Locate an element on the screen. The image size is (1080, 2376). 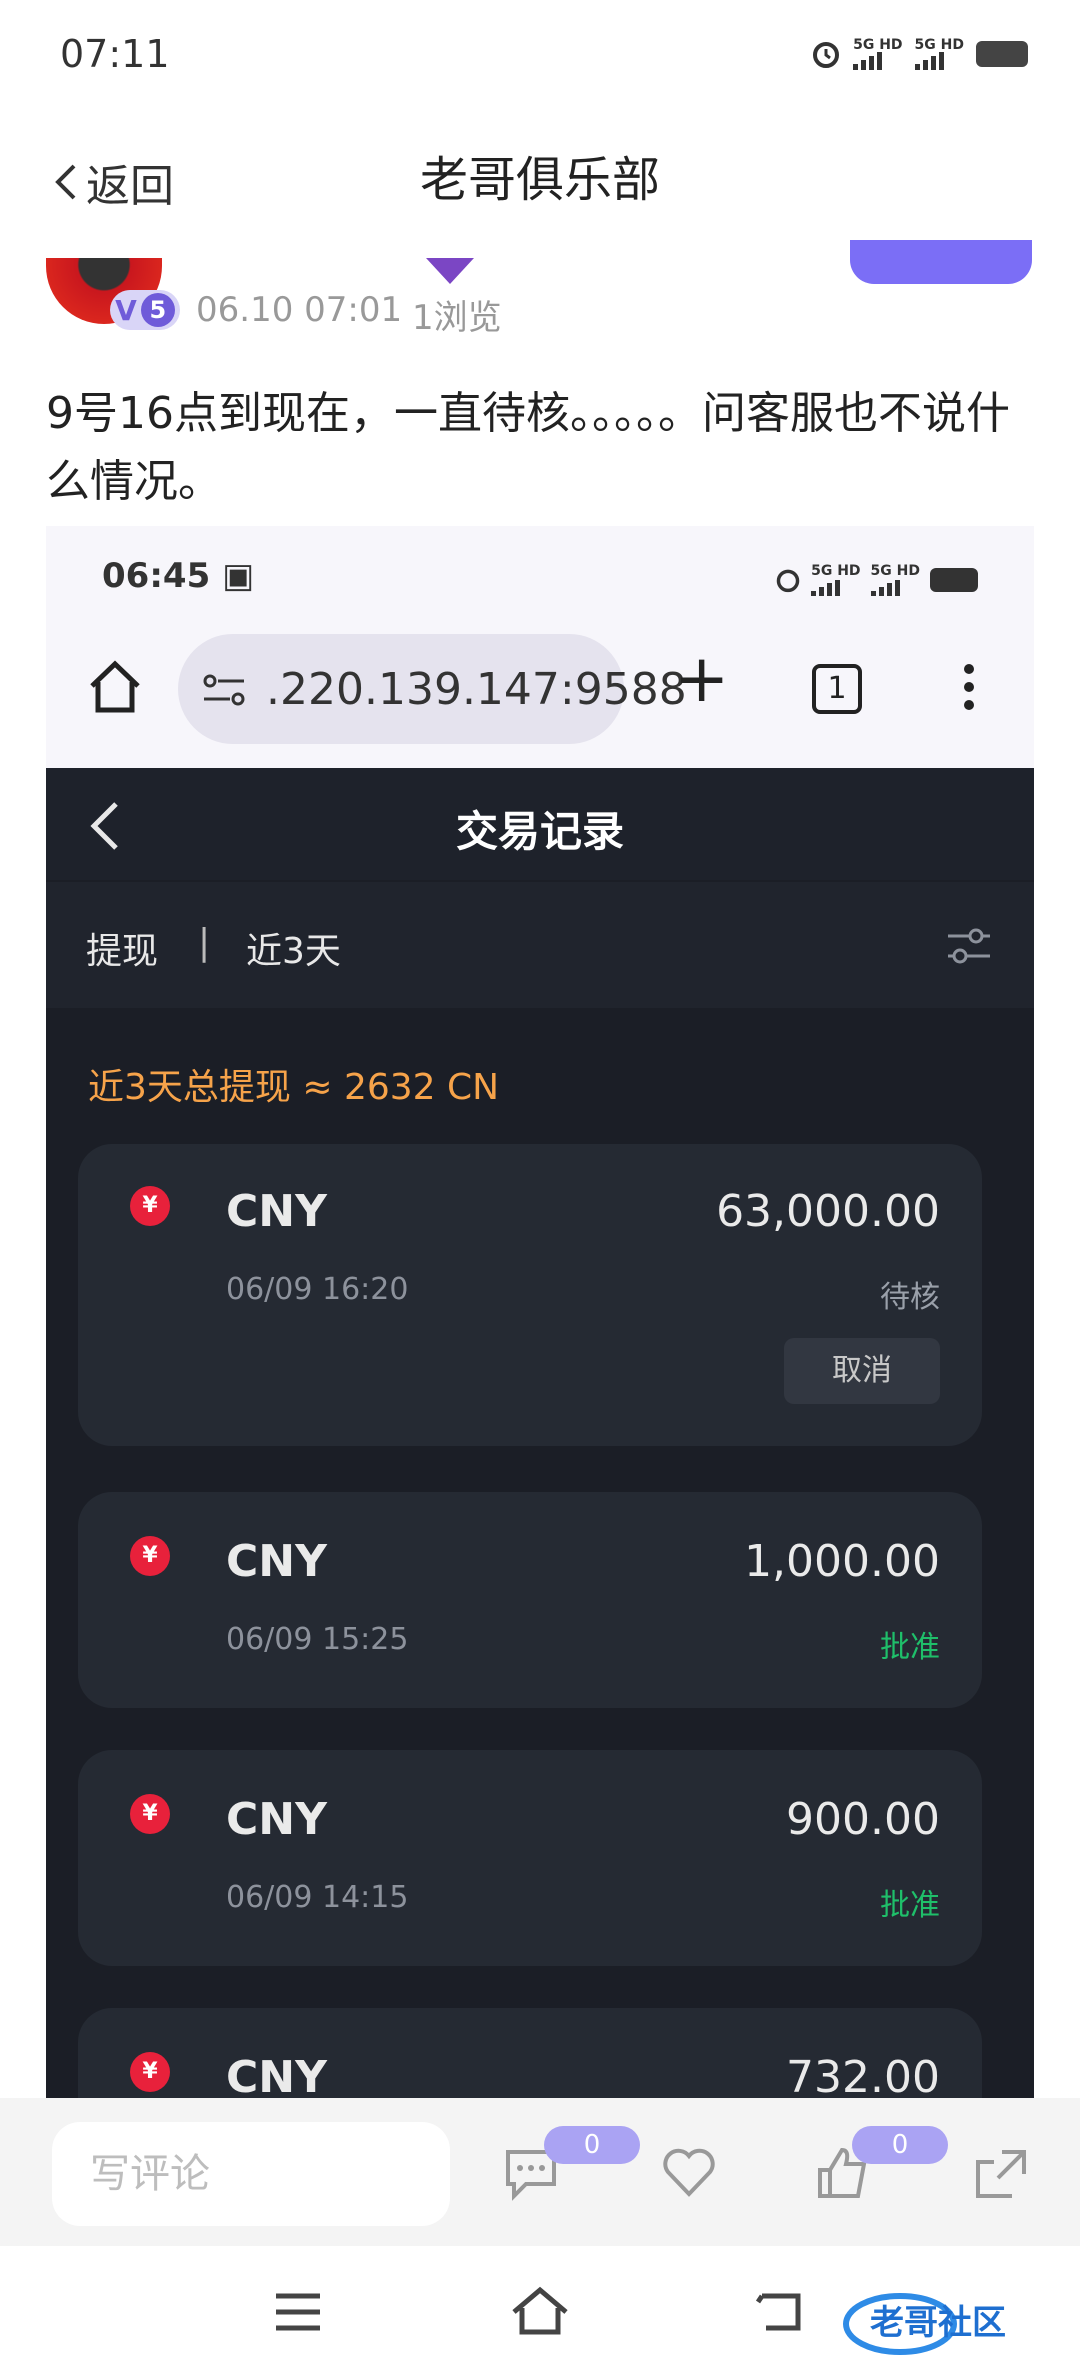
site-settings-icon is located at coordinates (224, 690).